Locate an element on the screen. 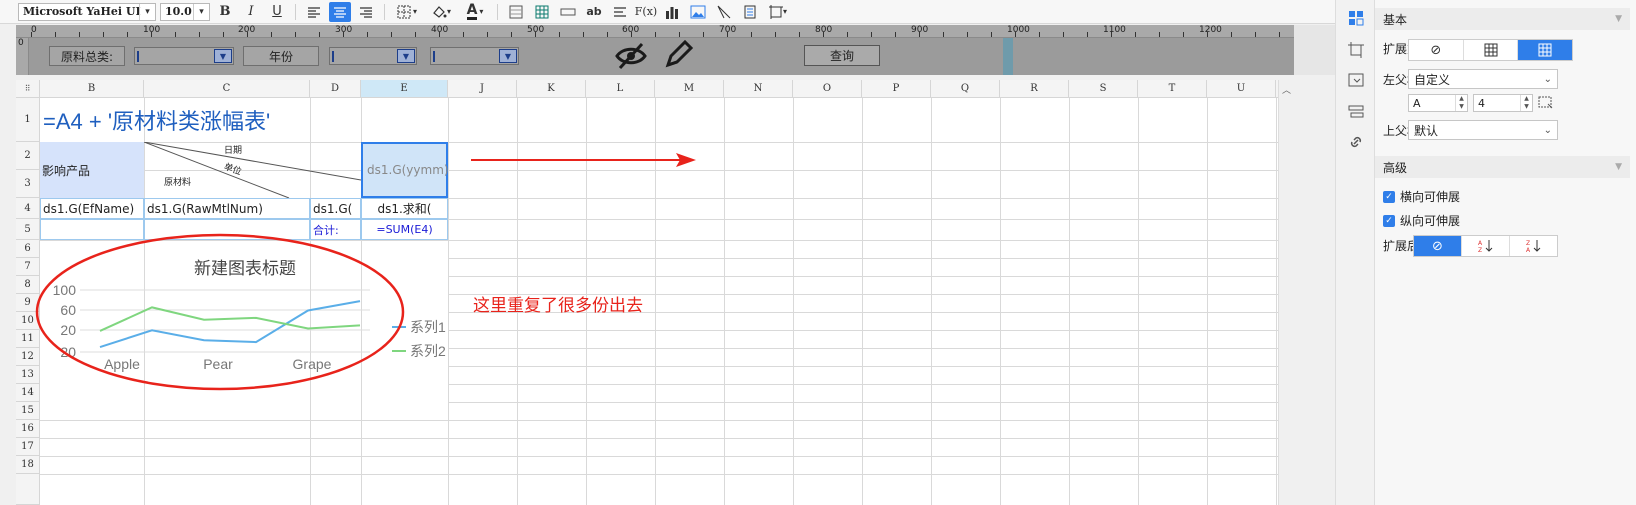  cell-e4: ds1.求和( is located at coordinates (404, 208).